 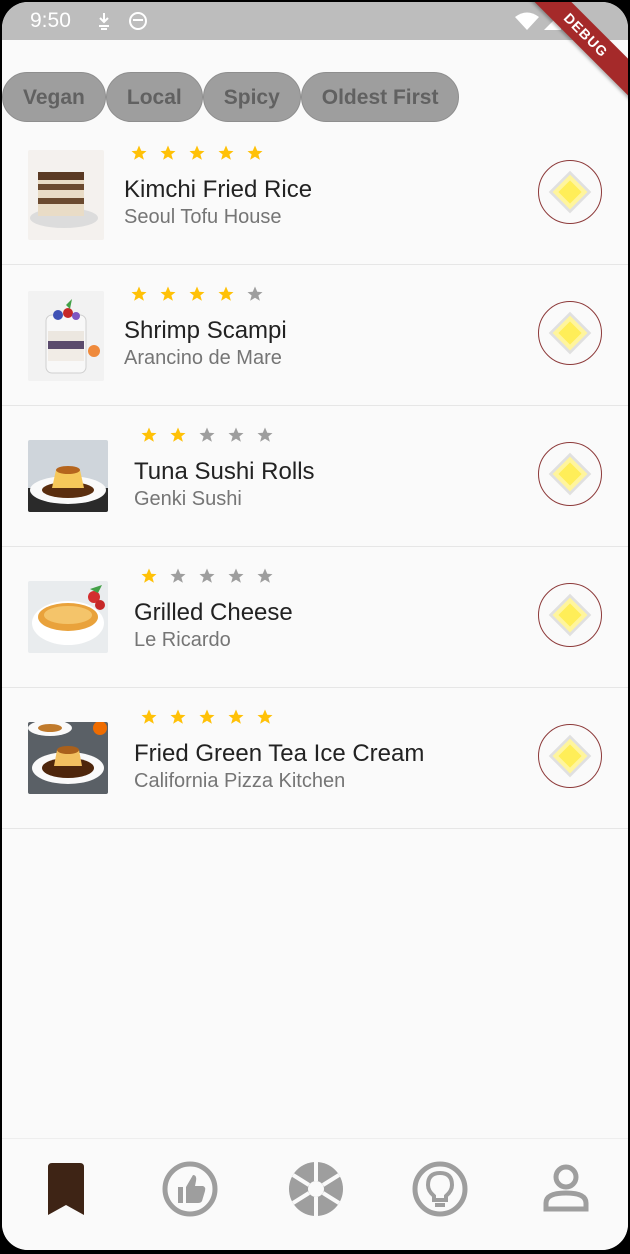 I want to click on app-notification-icon, so click(x=138, y=21).